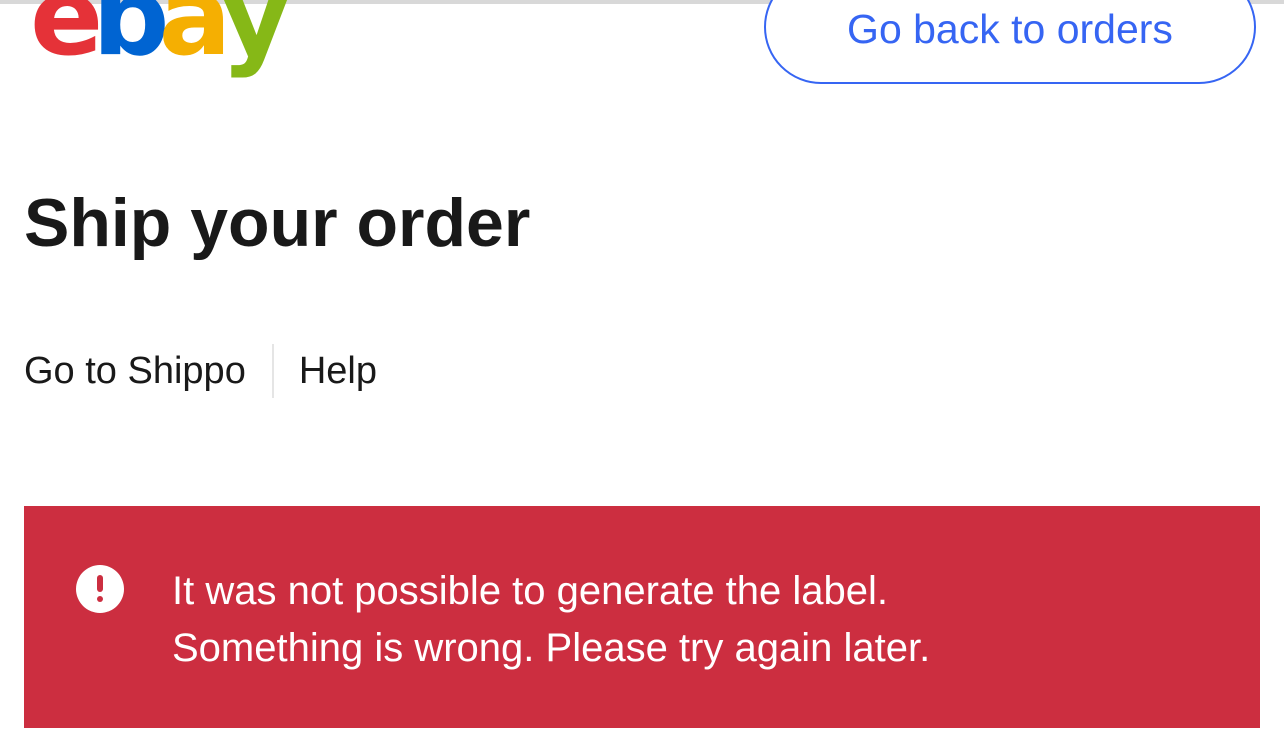 The width and height of the screenshot is (1284, 741). I want to click on ebay-logo: ebay, so click(160, 40).